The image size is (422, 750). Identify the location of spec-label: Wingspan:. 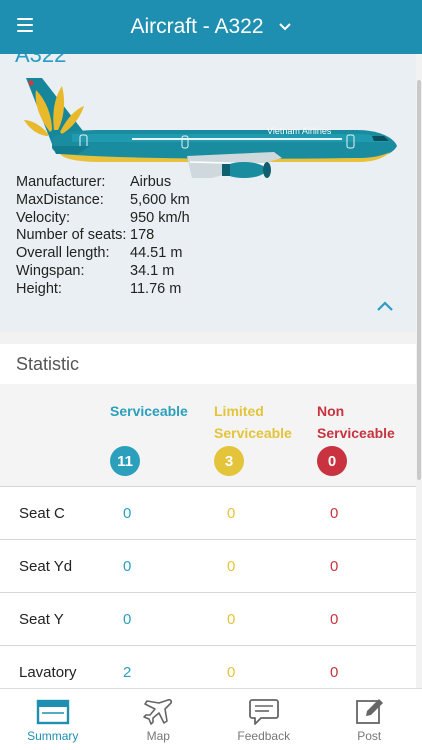
(50, 270).